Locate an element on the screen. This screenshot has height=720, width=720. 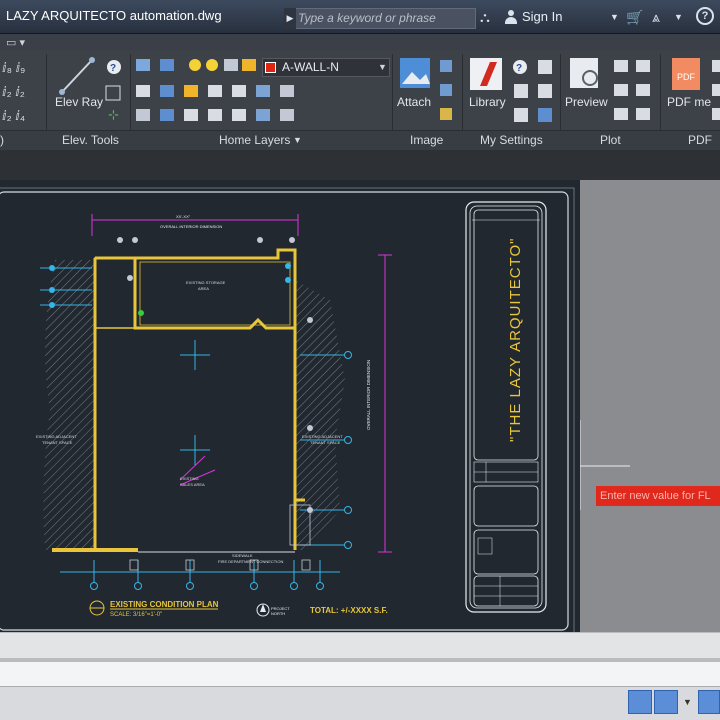
svg-text: EXISTING STORAGE is located at coordinates (206, 282).